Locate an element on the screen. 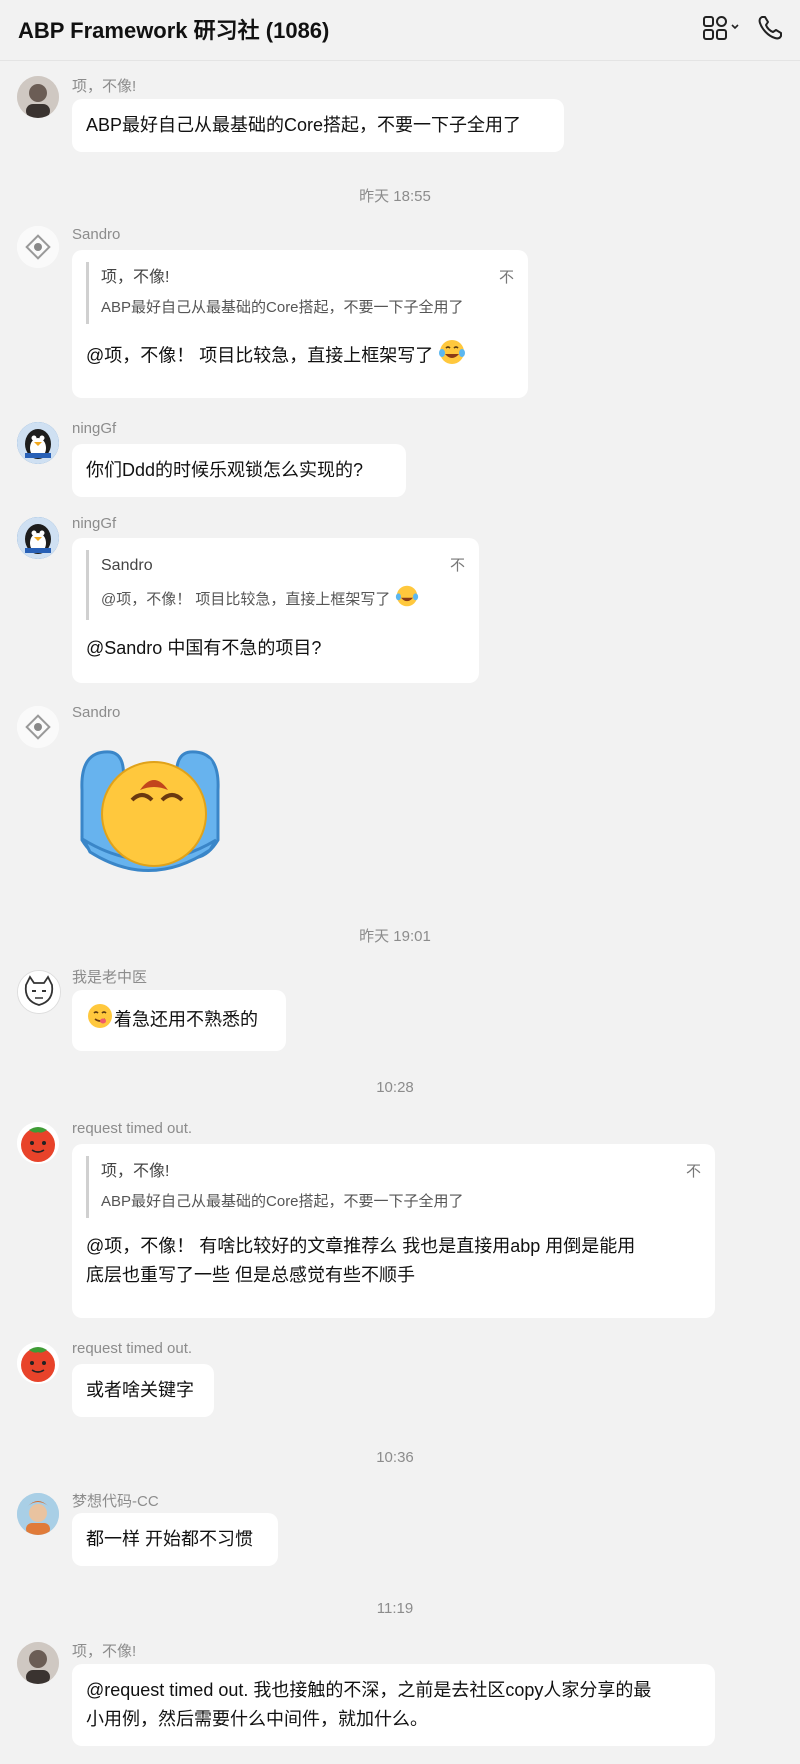  chat-header: ABP Framework 研习社 (1086) is located at coordinates (400, 30).